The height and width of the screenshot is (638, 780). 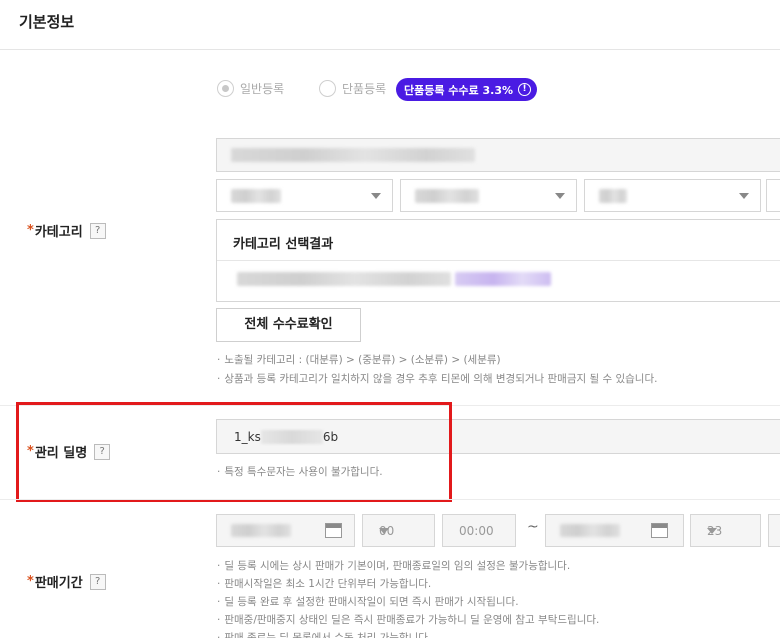 I want to click on category-select-small, so click(x=672, y=195).